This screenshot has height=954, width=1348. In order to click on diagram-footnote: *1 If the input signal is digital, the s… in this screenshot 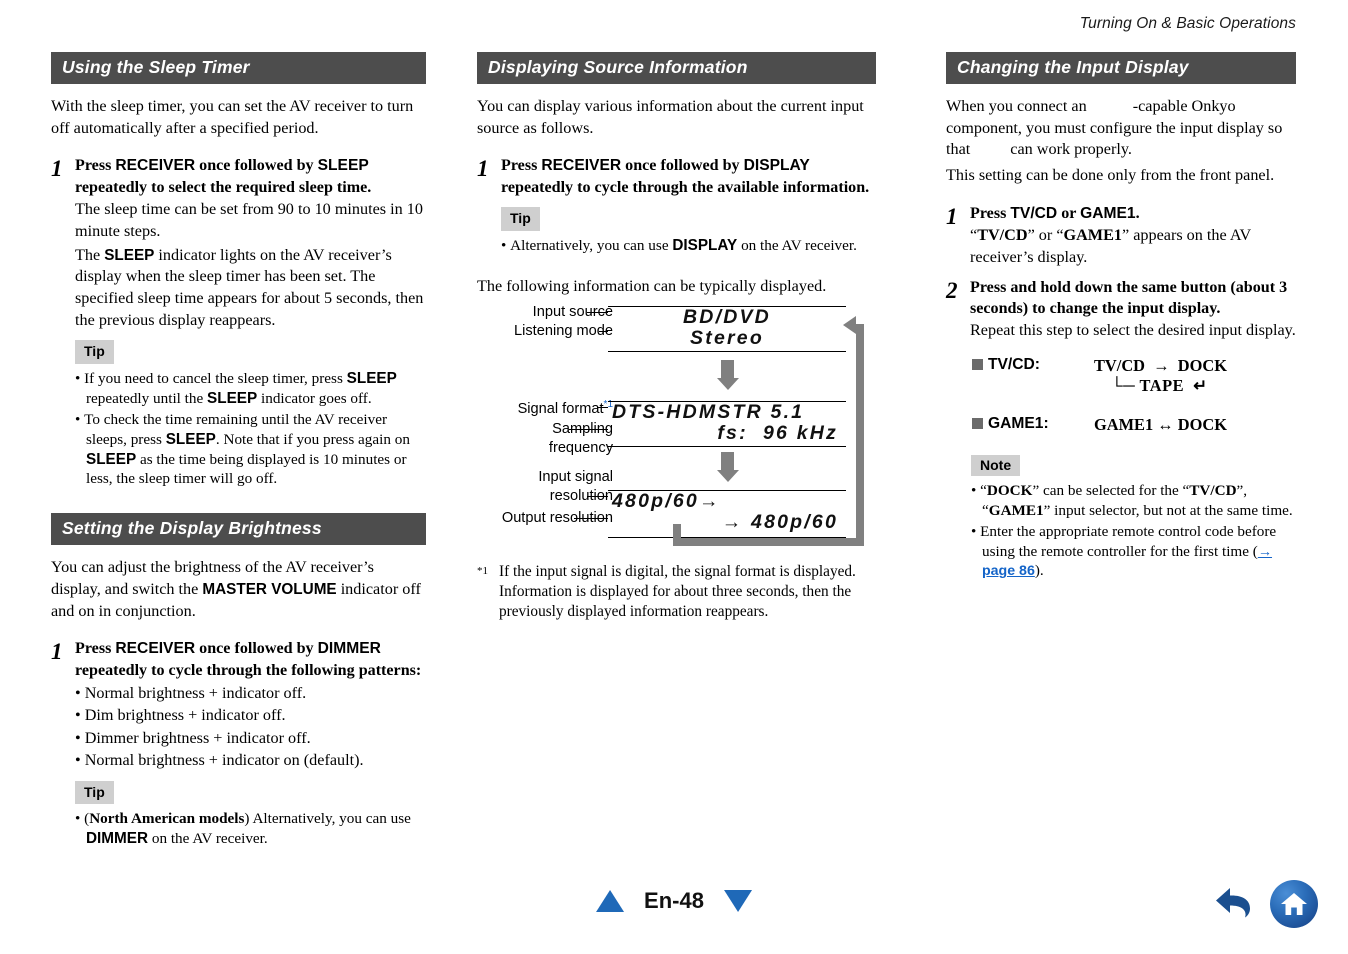, I will do `click(676, 592)`.